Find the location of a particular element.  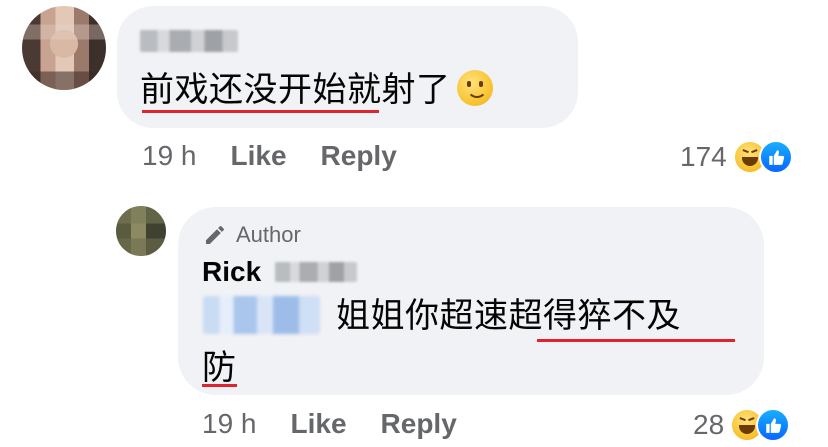

author-badge: Author is located at coordinates (251, 235).